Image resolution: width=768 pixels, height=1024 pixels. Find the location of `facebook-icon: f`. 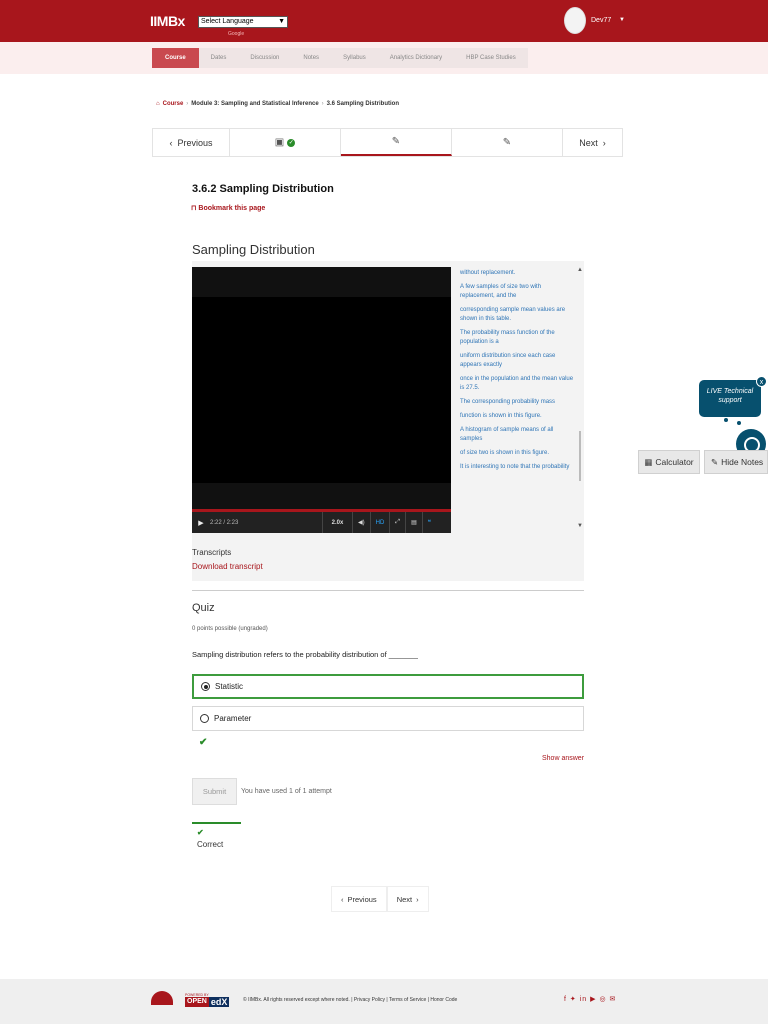

facebook-icon: f is located at coordinates (565, 999).